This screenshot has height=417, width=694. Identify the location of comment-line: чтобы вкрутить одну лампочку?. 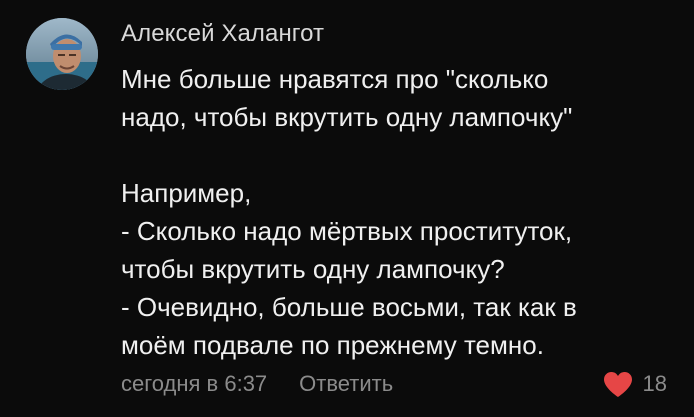
(313, 269).